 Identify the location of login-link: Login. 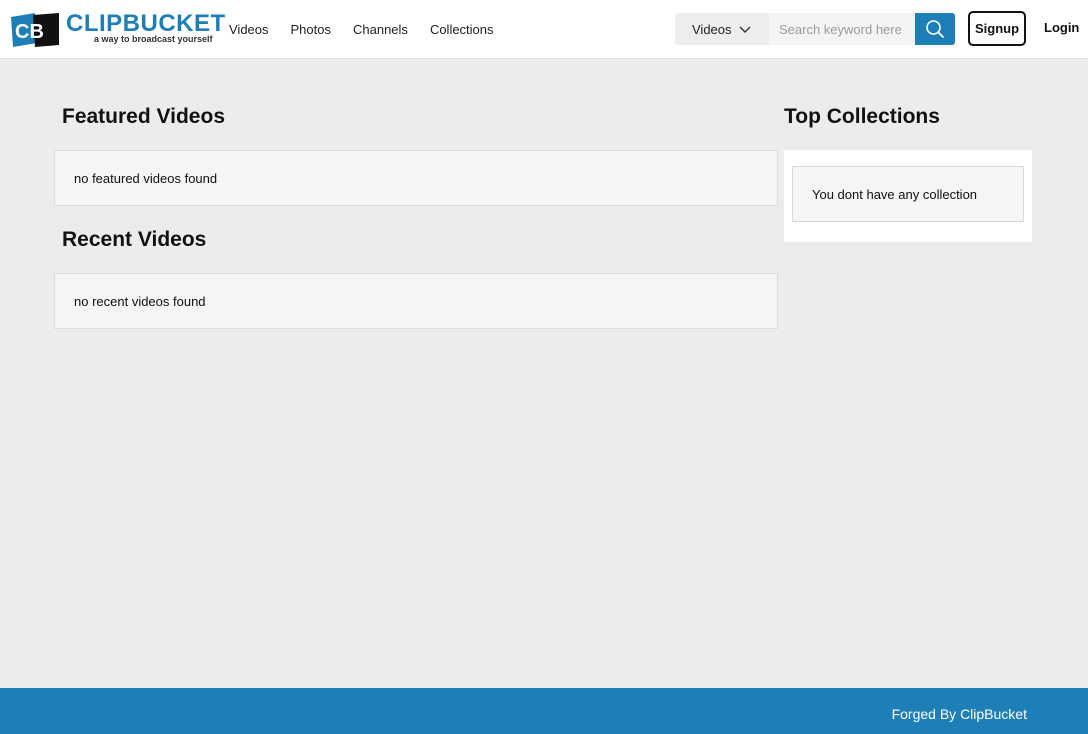
(1061, 27).